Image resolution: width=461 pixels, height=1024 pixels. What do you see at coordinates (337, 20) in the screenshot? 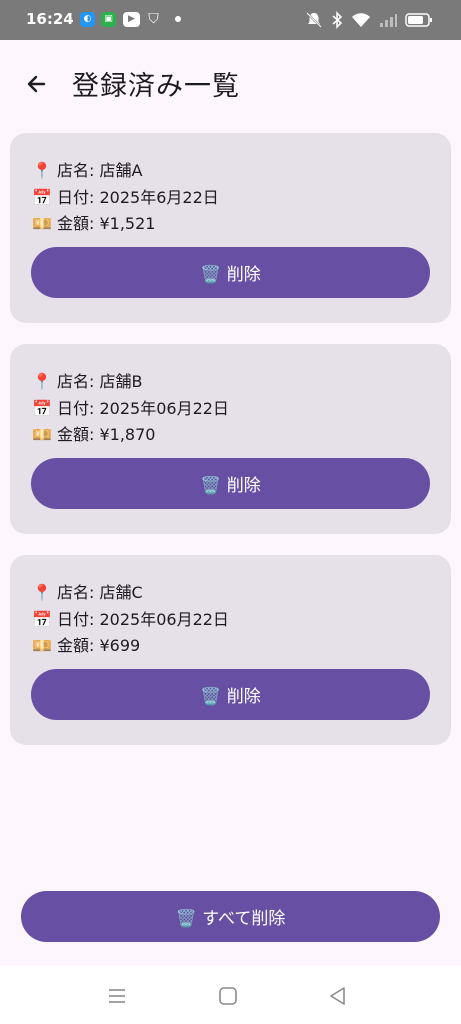
I see `bluetooth-icon` at bounding box center [337, 20].